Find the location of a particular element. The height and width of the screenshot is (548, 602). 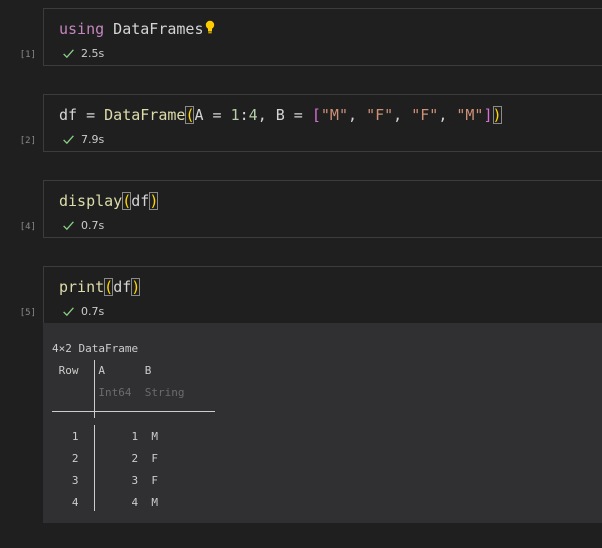

code-editor-4: print(df) is located at coordinates (100, 287).